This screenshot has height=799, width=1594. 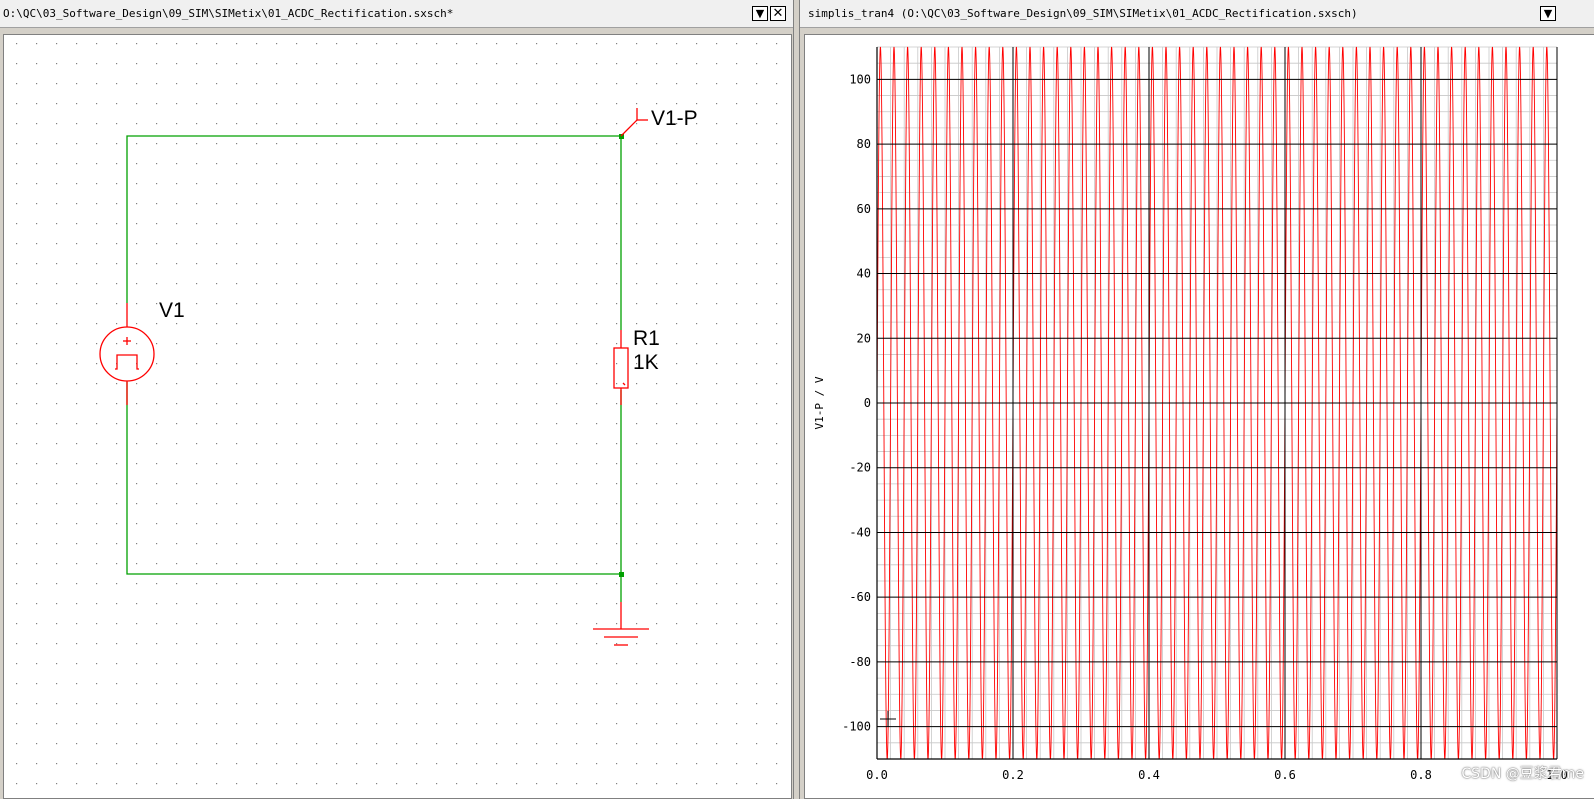 I want to click on probe-label: V1-P, so click(x=674, y=118).